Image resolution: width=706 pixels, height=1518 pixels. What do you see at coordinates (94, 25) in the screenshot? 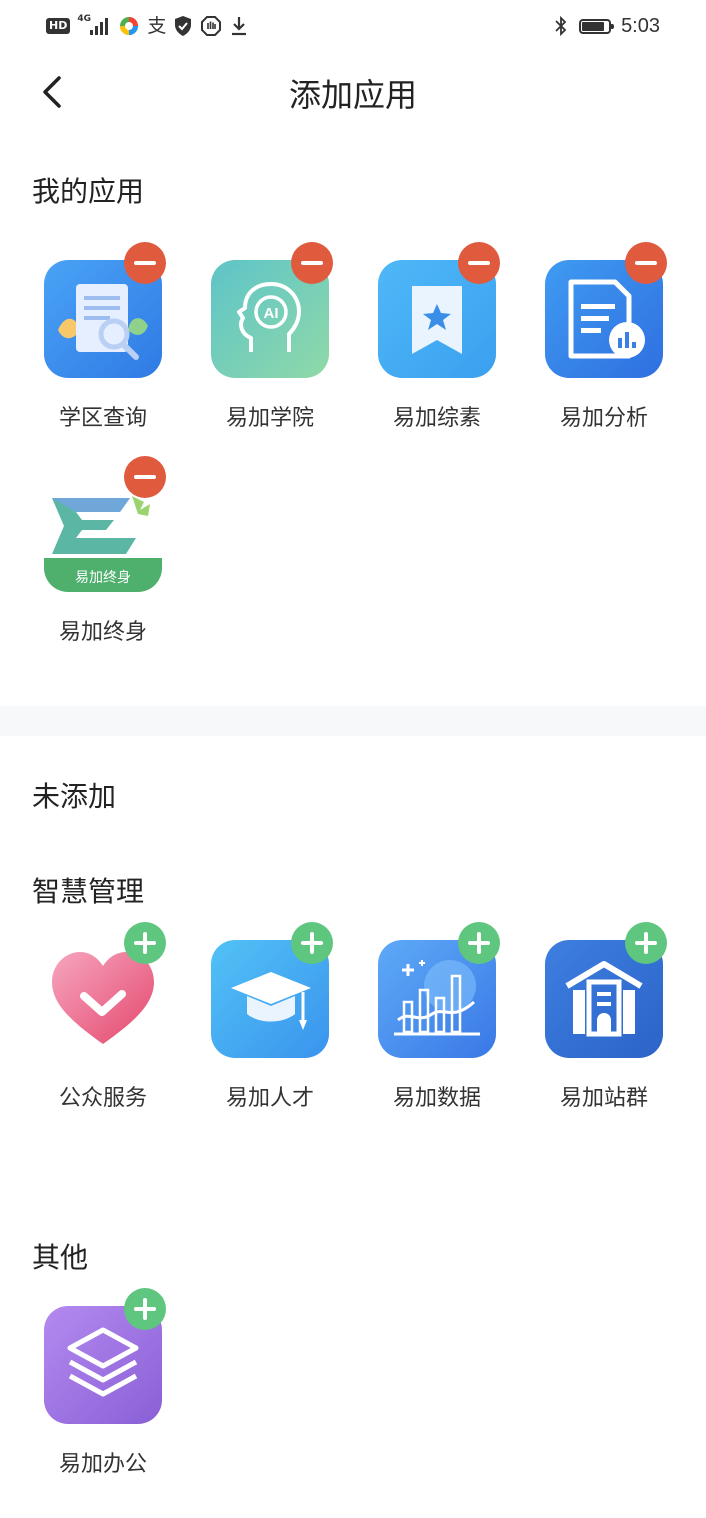
I see `signal-icon: 4G` at bounding box center [94, 25].